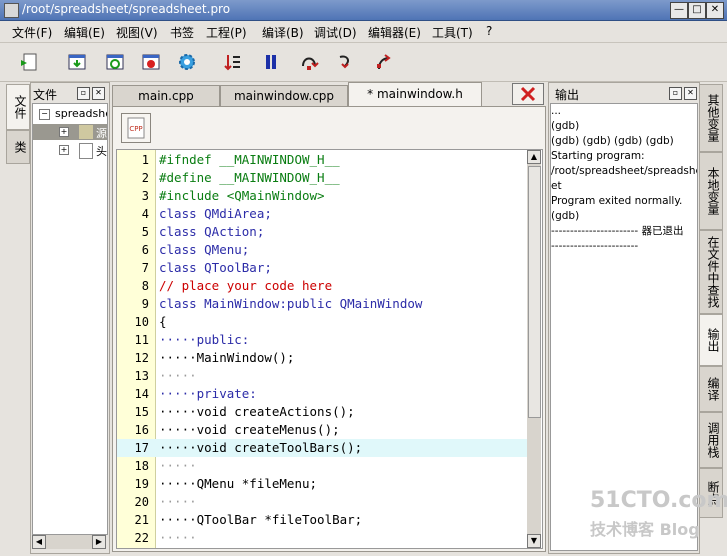  I want to click on step-out-icon, so click(384, 62).